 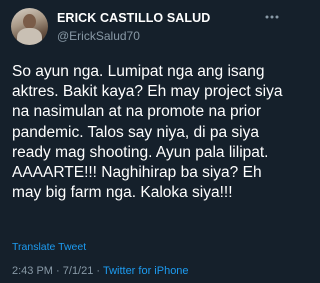 What do you see at coordinates (32, 271) in the screenshot?
I see `tweet-time: 2:43 PM` at bounding box center [32, 271].